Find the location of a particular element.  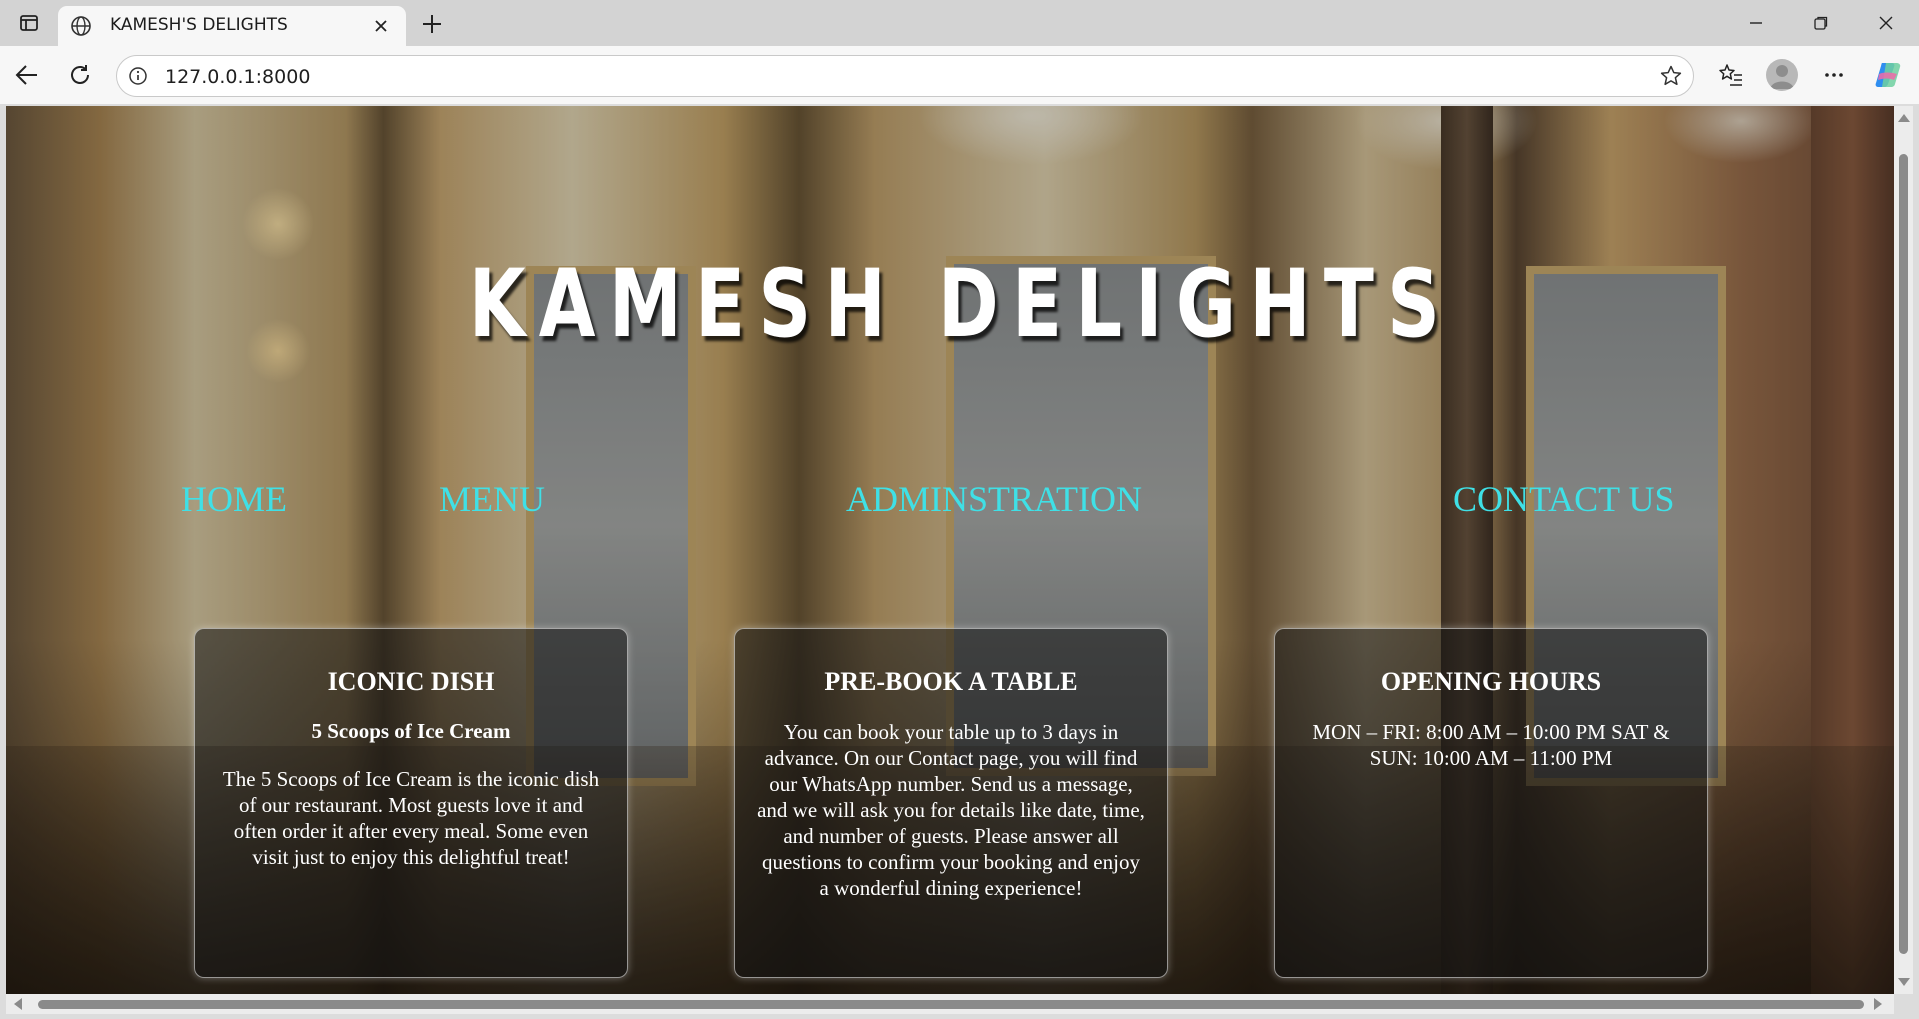

nav-home: HOME is located at coordinates (234, 499).